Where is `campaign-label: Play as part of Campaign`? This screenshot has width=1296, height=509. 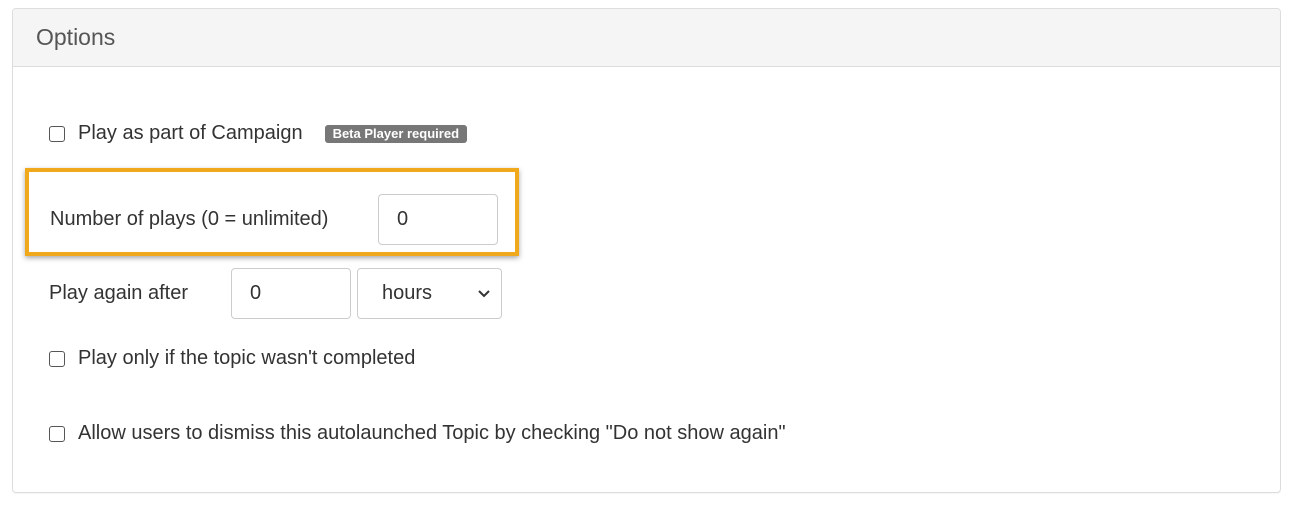 campaign-label: Play as part of Campaign is located at coordinates (190, 133).